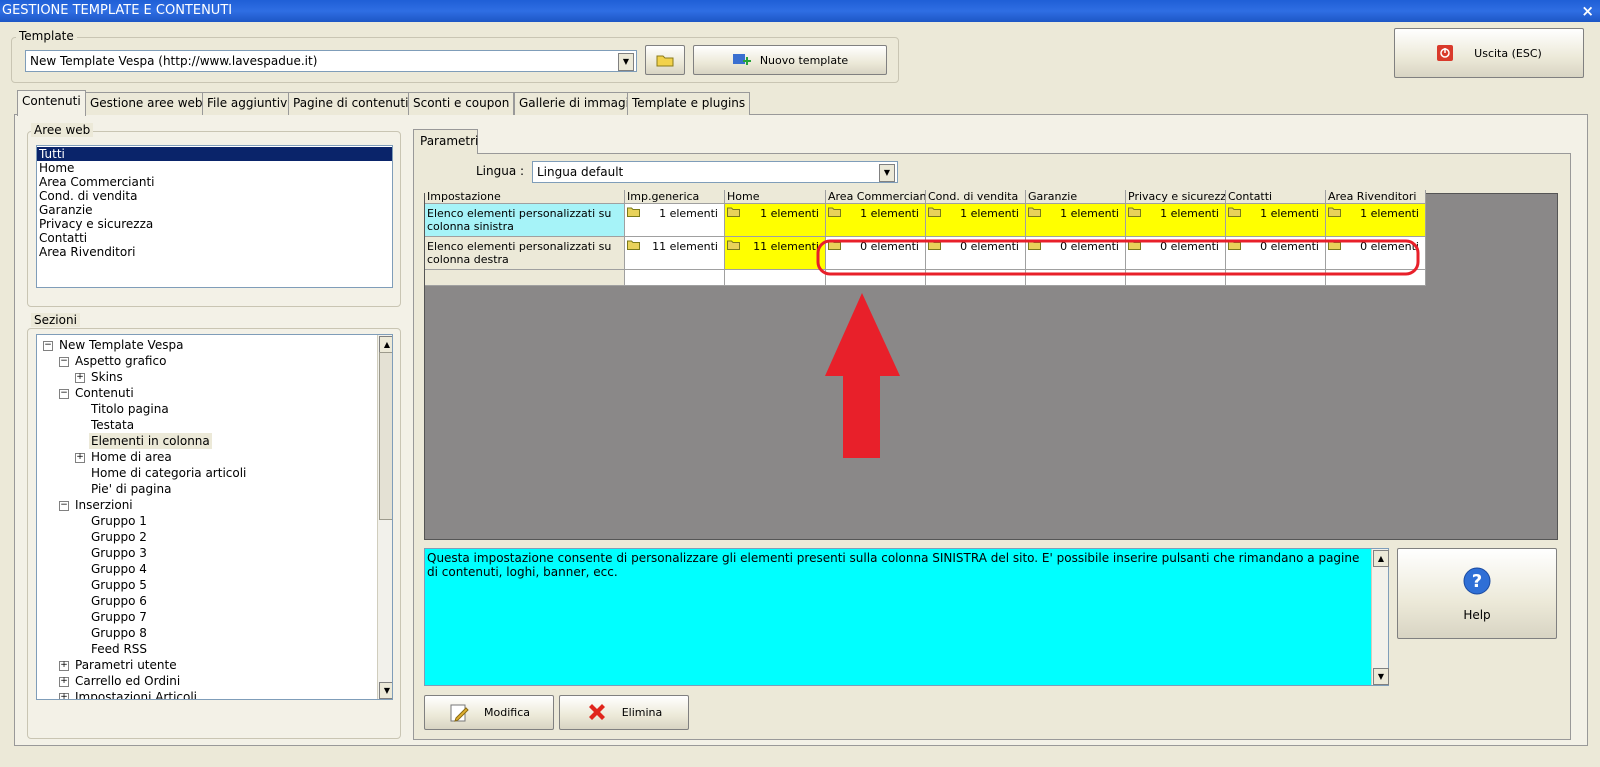  I want to click on annotation-arrow, so click(862, 375).